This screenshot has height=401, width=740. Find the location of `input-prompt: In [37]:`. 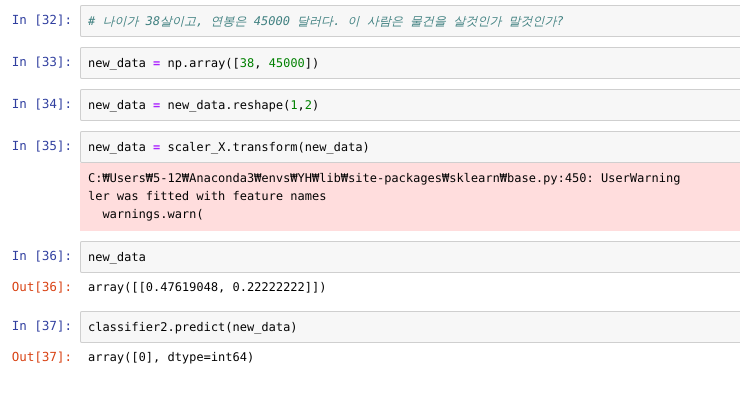

input-prompt: In [37]: is located at coordinates (41, 326).